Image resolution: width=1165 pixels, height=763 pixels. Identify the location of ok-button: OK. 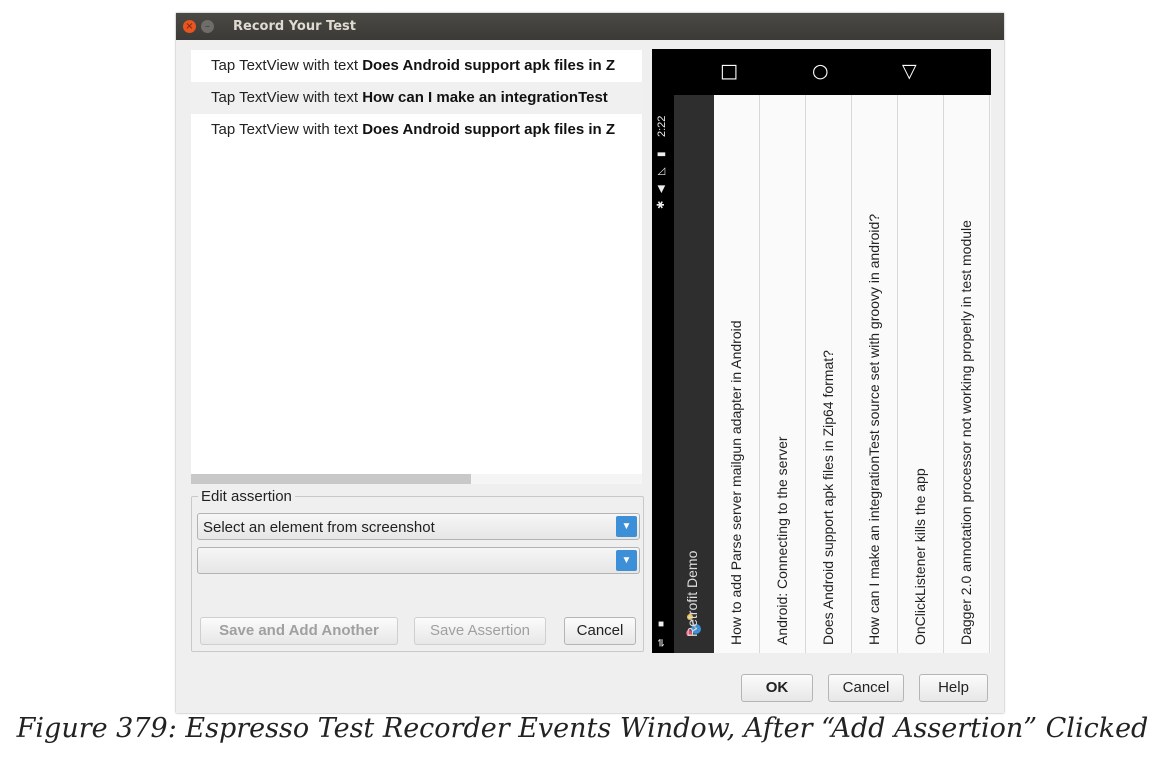
(777, 688).